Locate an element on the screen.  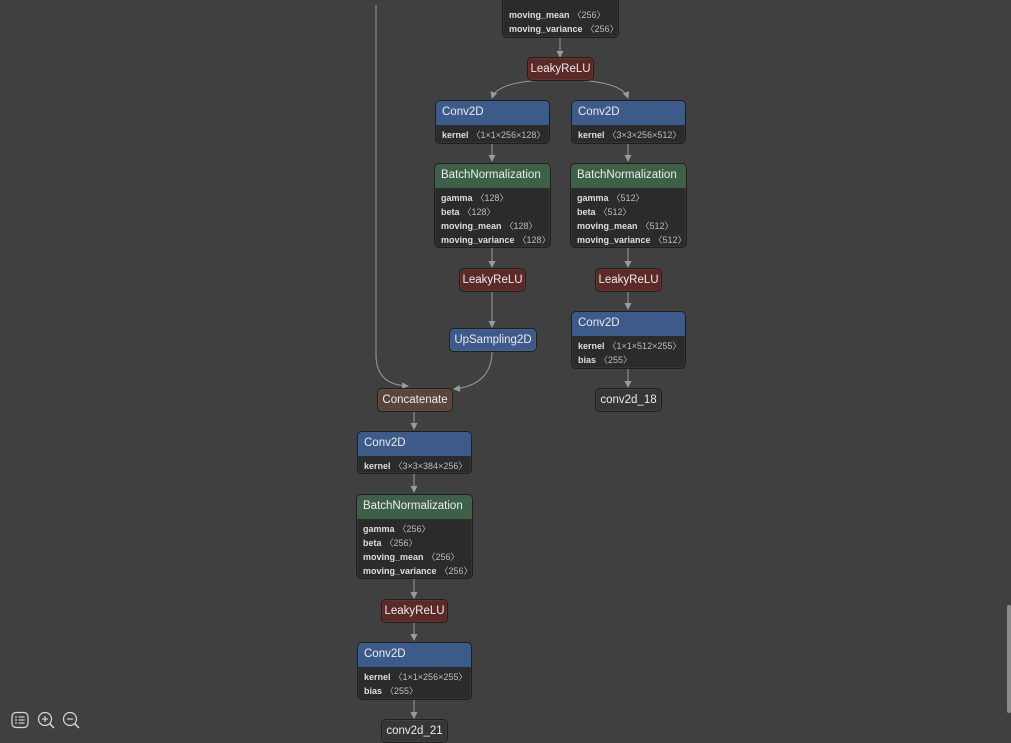
node-attribute: beta 〈512〉 is located at coordinates (604, 212).